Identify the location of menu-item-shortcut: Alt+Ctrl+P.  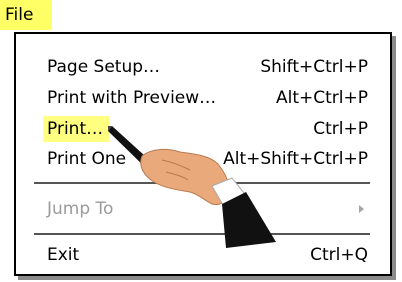
(321, 98).